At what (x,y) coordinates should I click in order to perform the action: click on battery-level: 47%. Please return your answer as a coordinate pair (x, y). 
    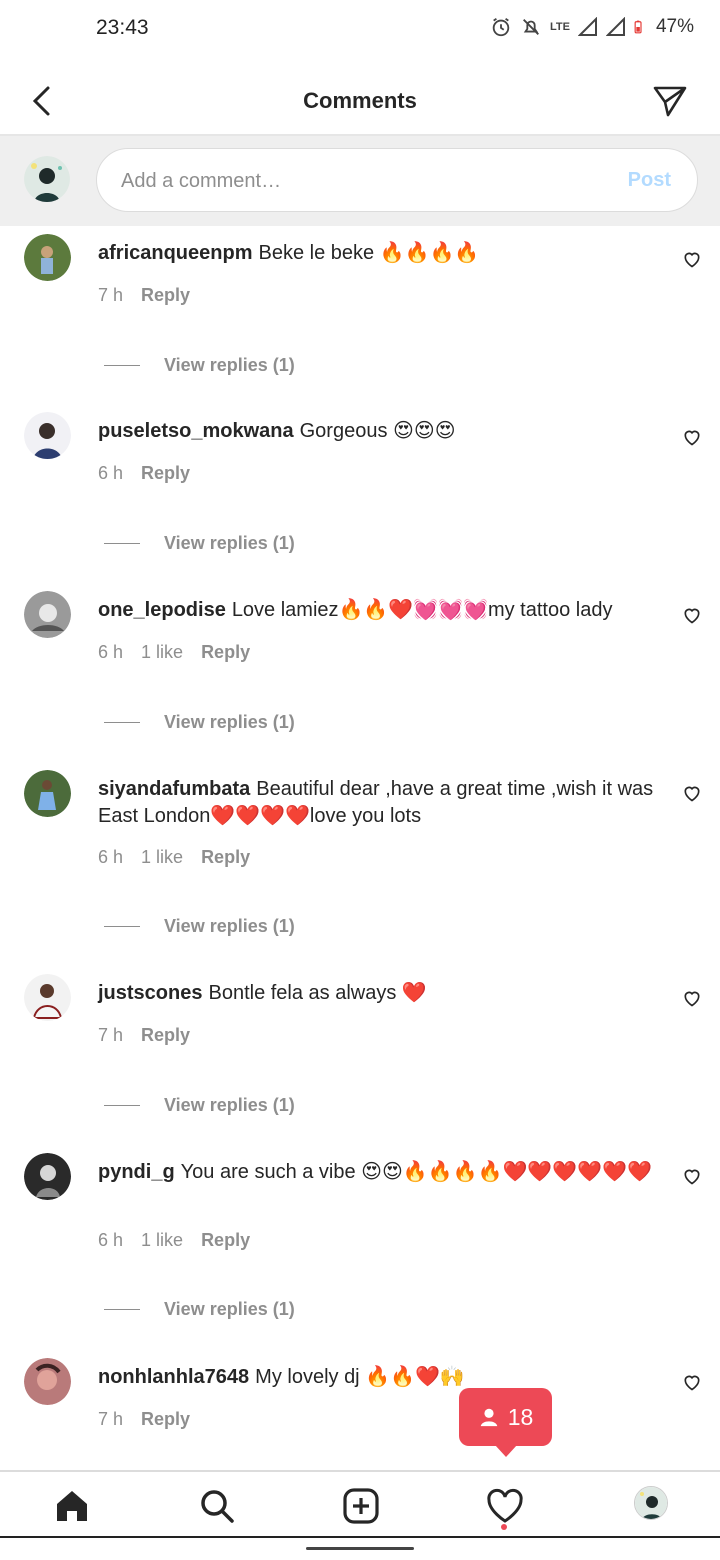
    Looking at the image, I should click on (674, 26).